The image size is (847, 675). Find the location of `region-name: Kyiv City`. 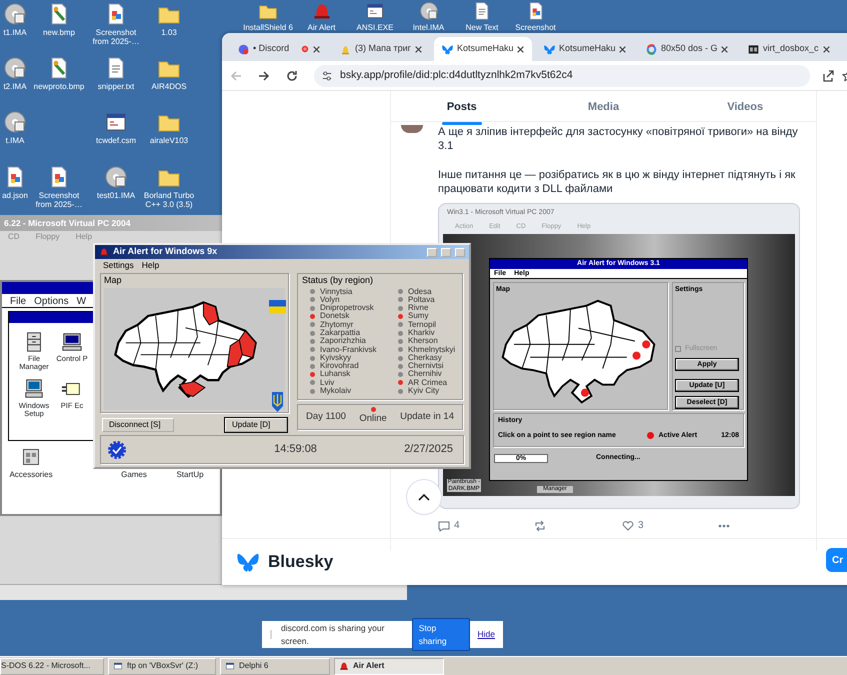

region-name: Kyiv City is located at coordinates (424, 391).